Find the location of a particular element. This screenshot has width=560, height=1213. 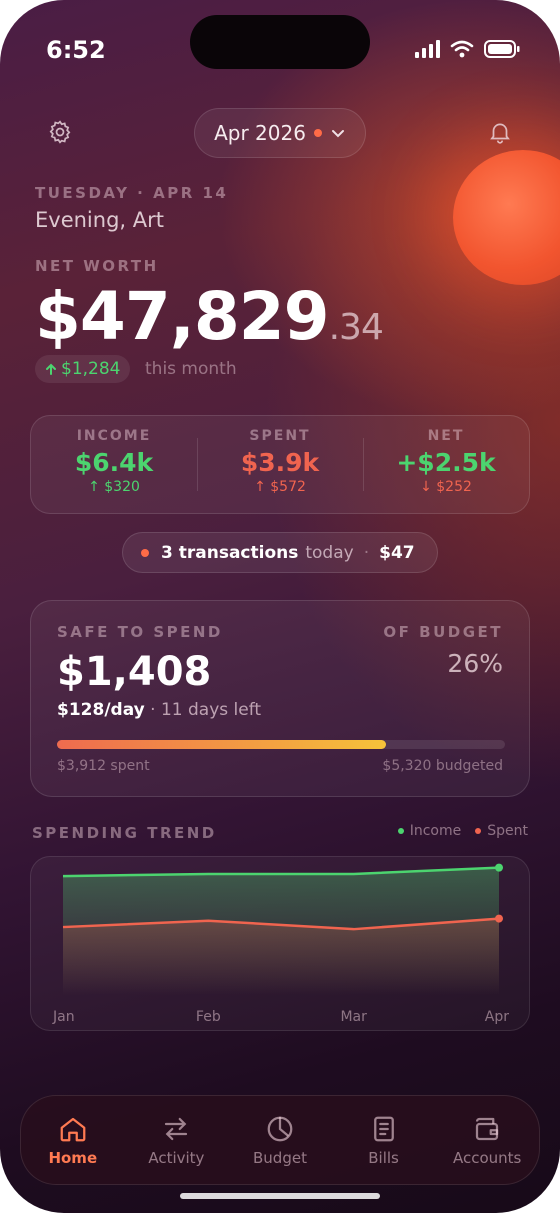

transactions-amount: $47 is located at coordinates (397, 552).